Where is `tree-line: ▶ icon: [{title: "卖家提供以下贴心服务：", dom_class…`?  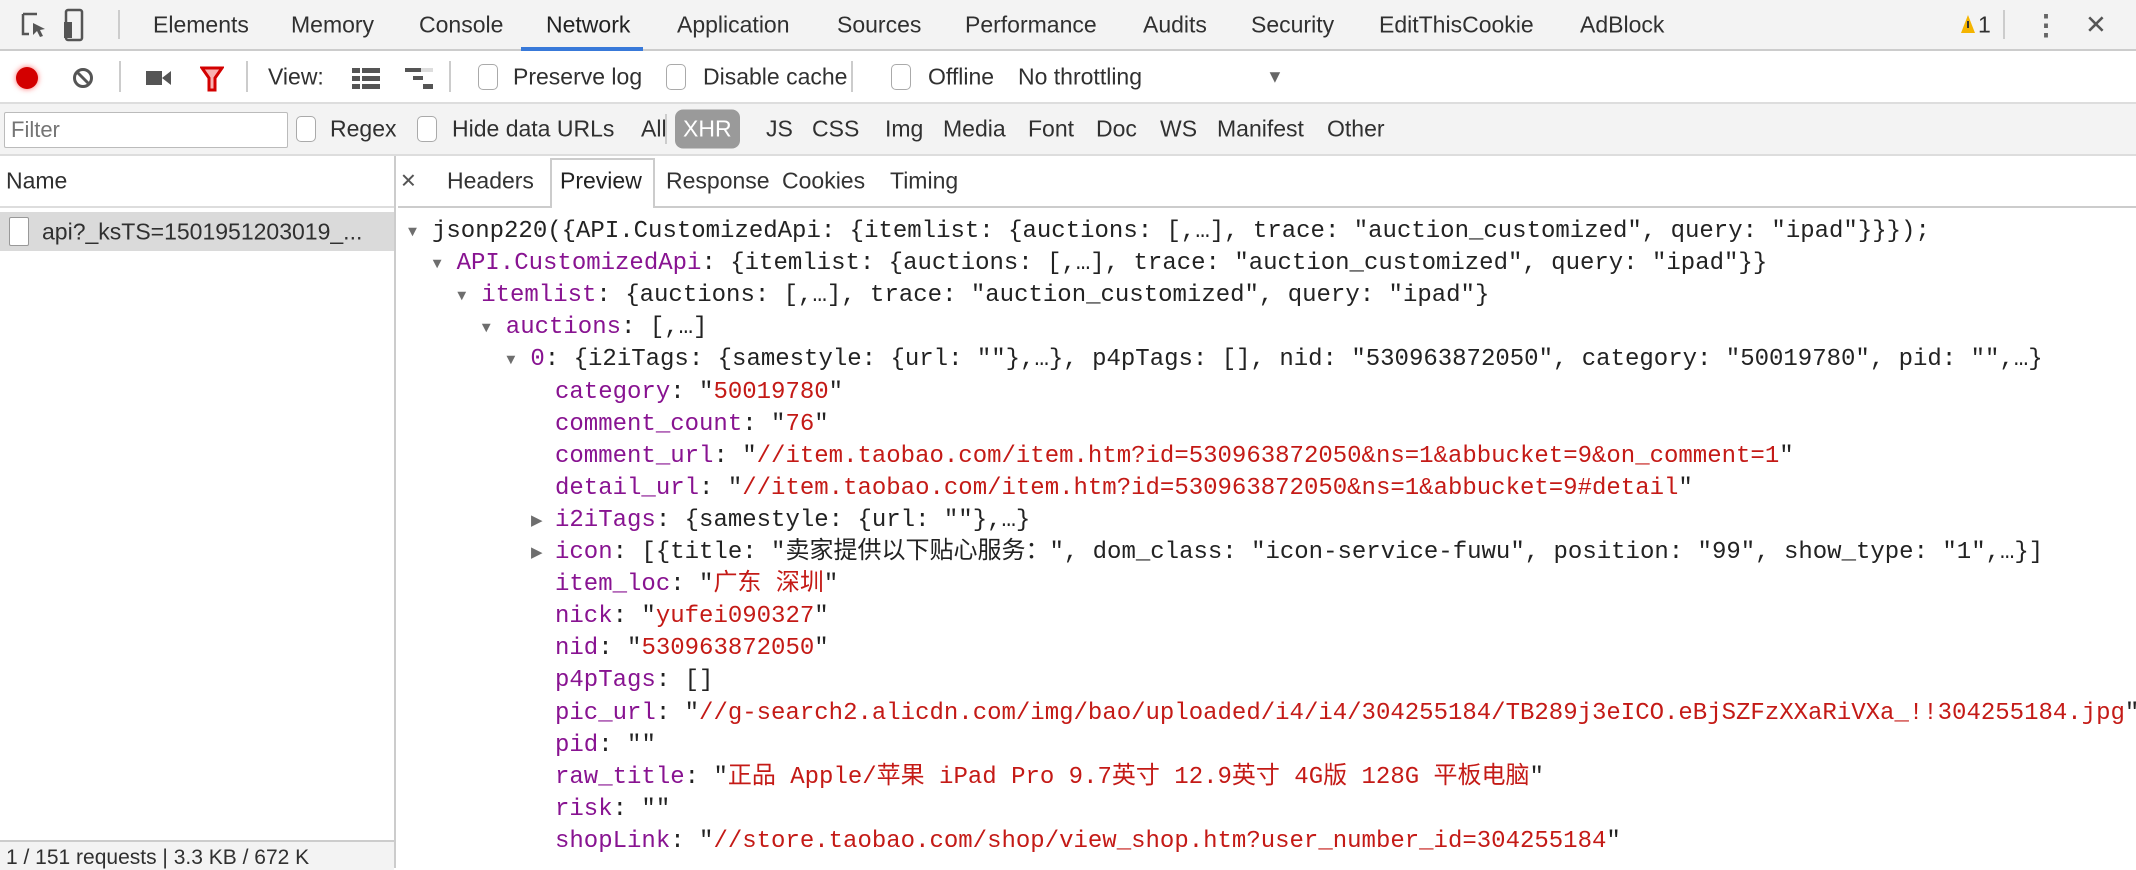 tree-line: ▶ icon: [{title: "卖家提供以下贴心服务：", dom_class… is located at coordinates (1287, 553).